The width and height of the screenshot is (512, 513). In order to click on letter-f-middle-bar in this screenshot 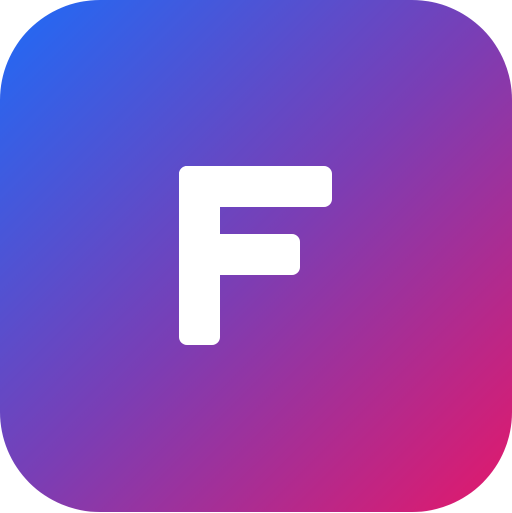, I will do `click(239, 254)`.